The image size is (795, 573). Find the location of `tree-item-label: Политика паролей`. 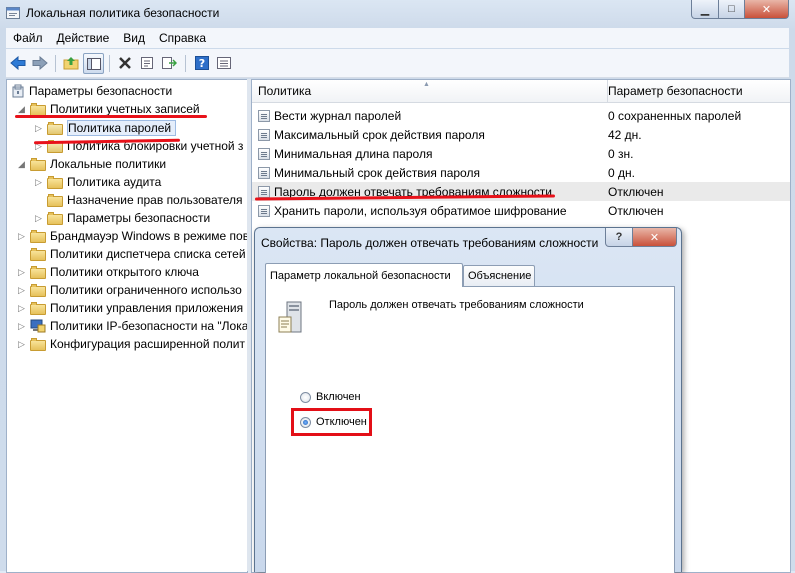

tree-item-label: Политика паролей is located at coordinates (122, 128).